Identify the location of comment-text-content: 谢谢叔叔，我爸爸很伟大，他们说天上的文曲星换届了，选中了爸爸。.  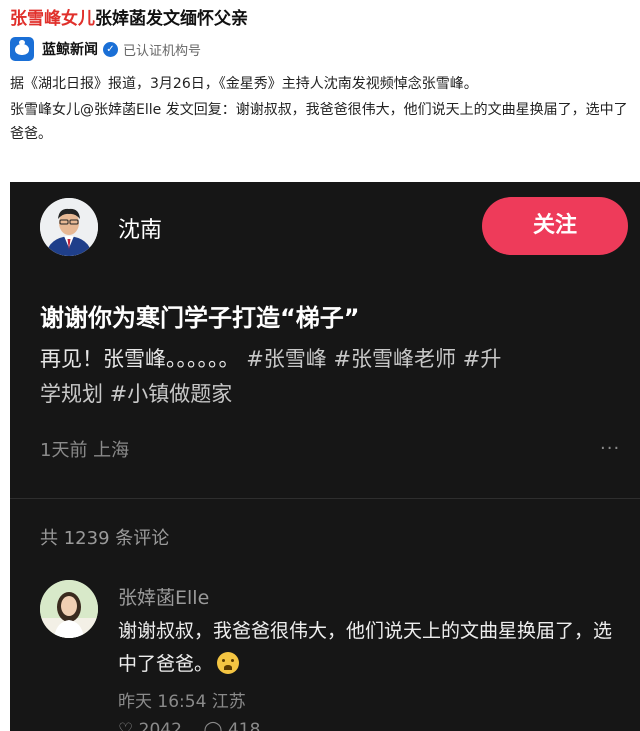
(365, 647).